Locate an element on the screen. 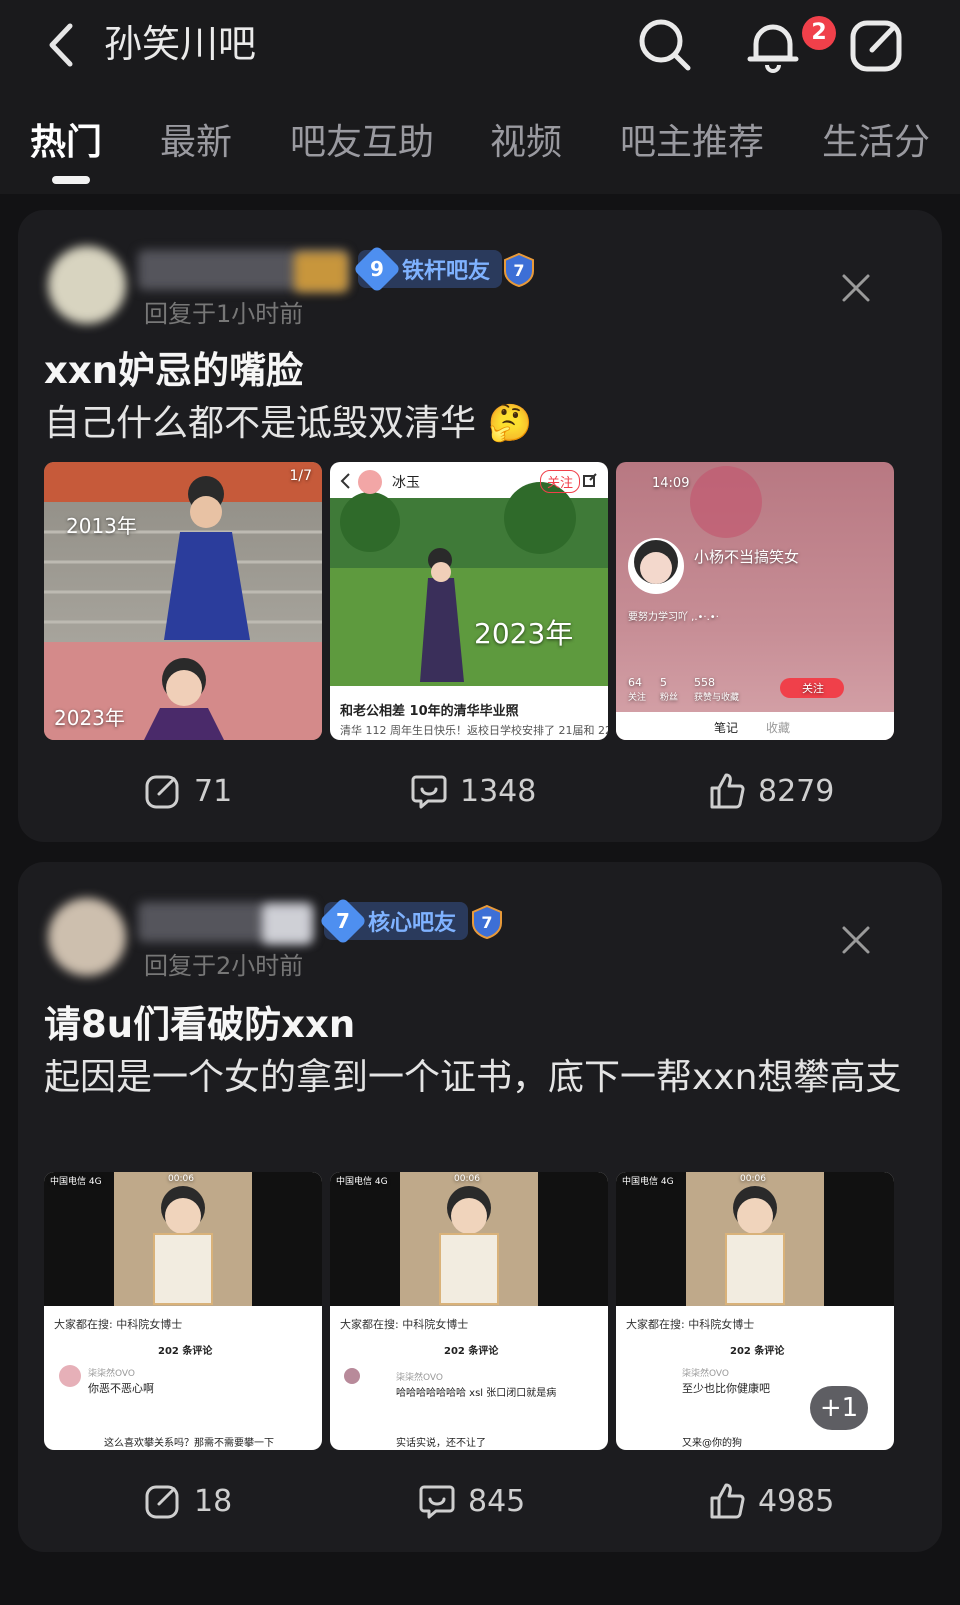 This screenshot has width=960, height=1605. graduation-photo is located at coordinates (183, 601).